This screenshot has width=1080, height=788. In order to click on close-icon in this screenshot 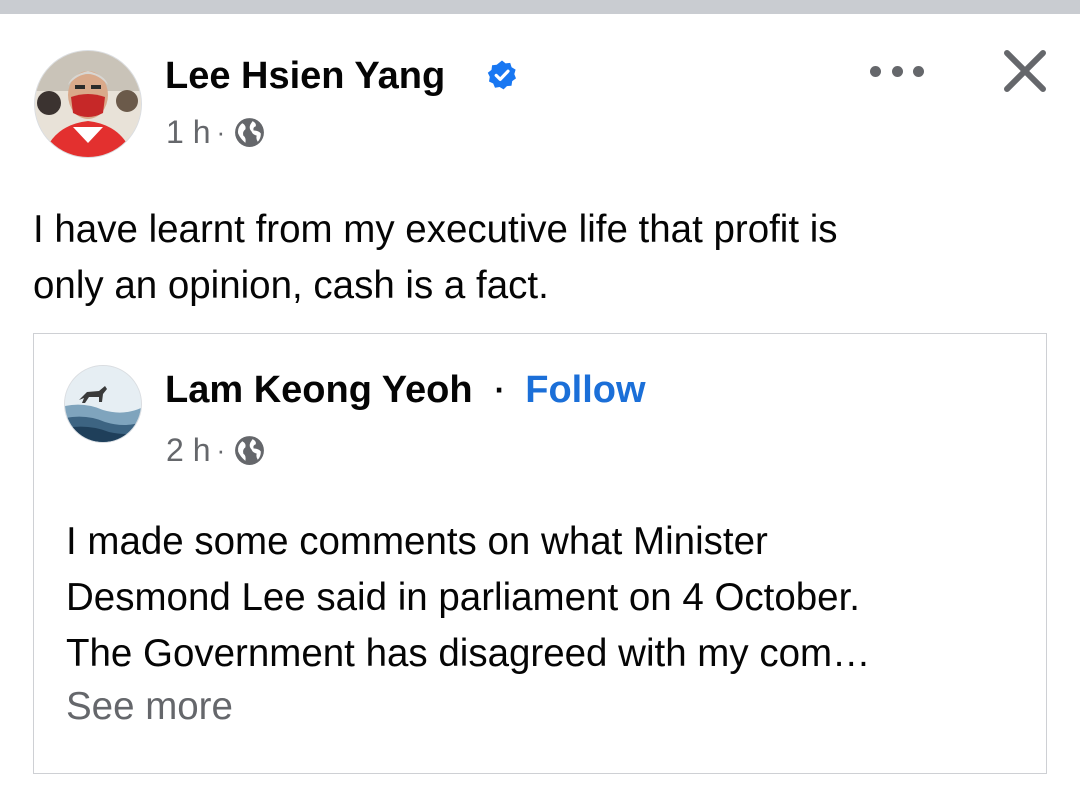, I will do `click(1025, 71)`.